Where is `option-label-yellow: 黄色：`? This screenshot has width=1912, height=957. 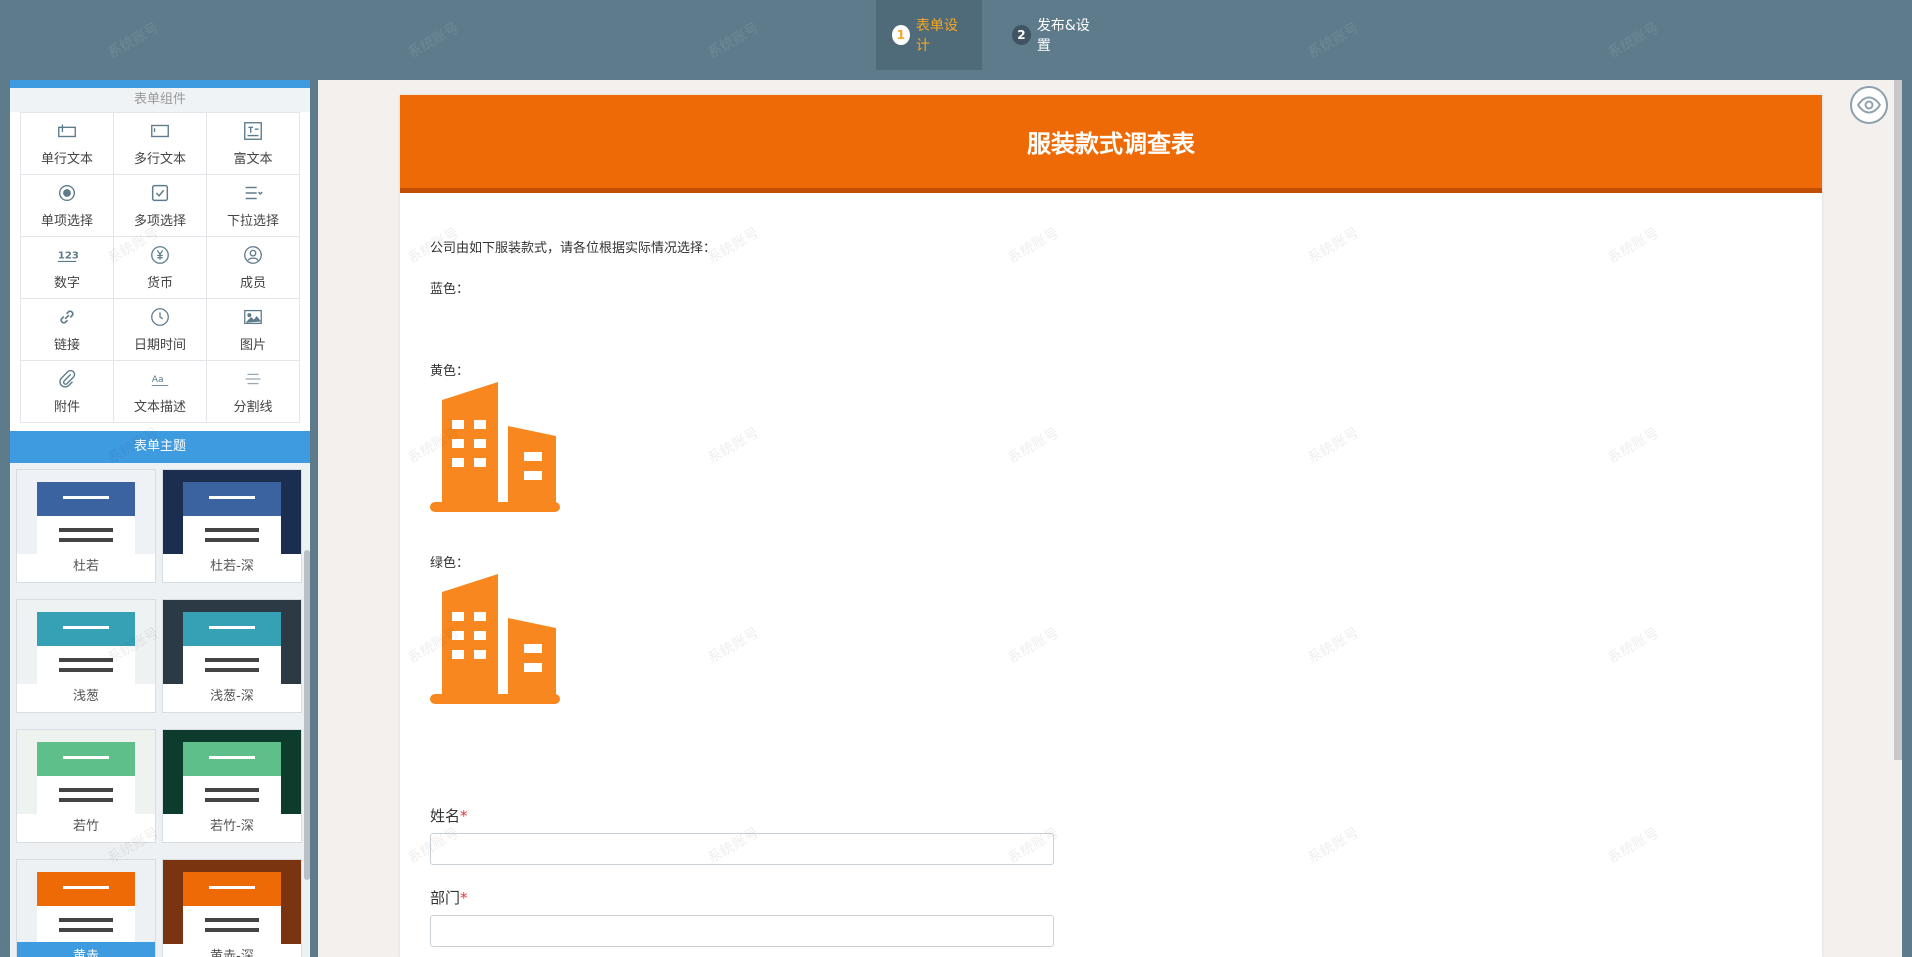
option-label-yellow: 黄色： is located at coordinates (449, 369).